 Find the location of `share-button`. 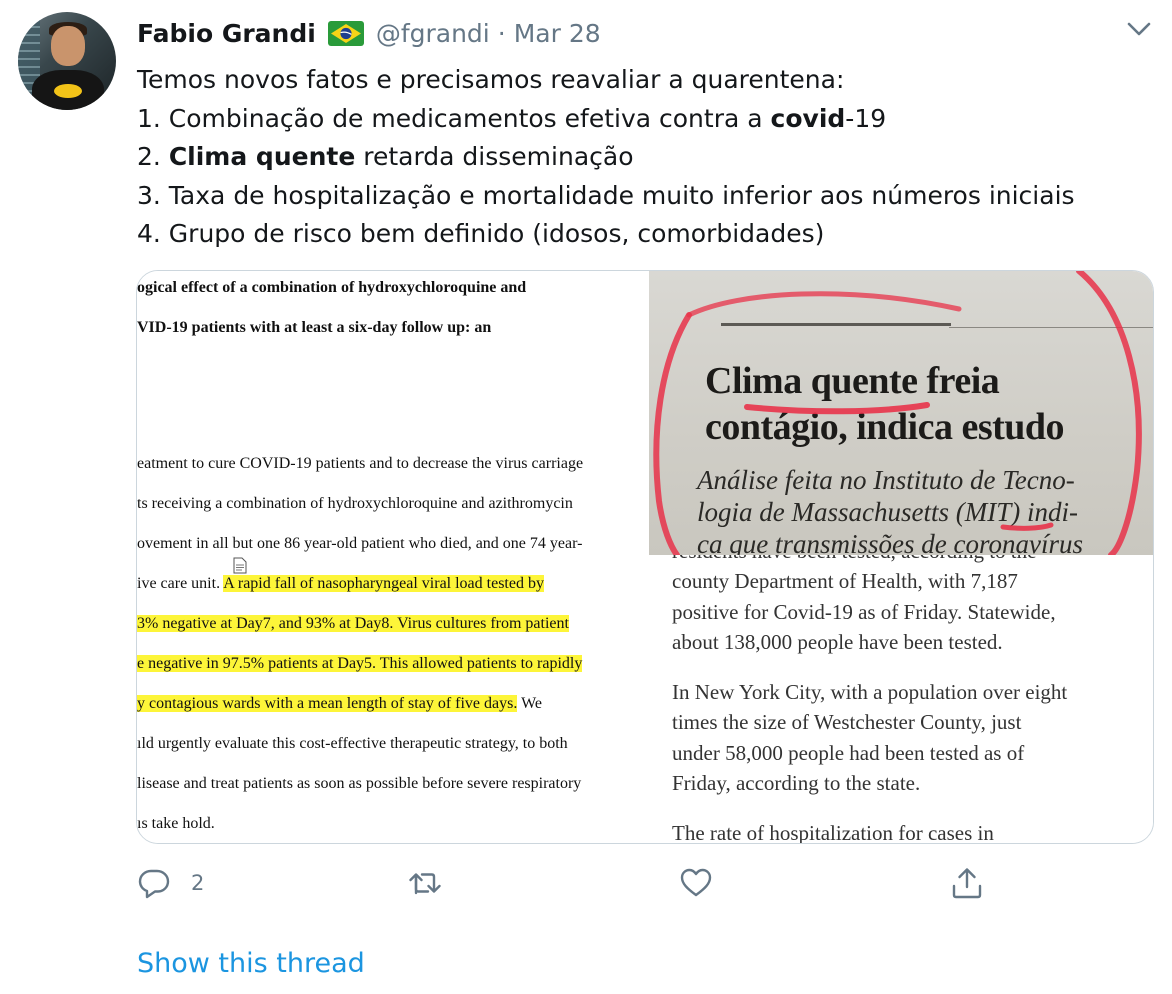

share-button is located at coordinates (967, 883).